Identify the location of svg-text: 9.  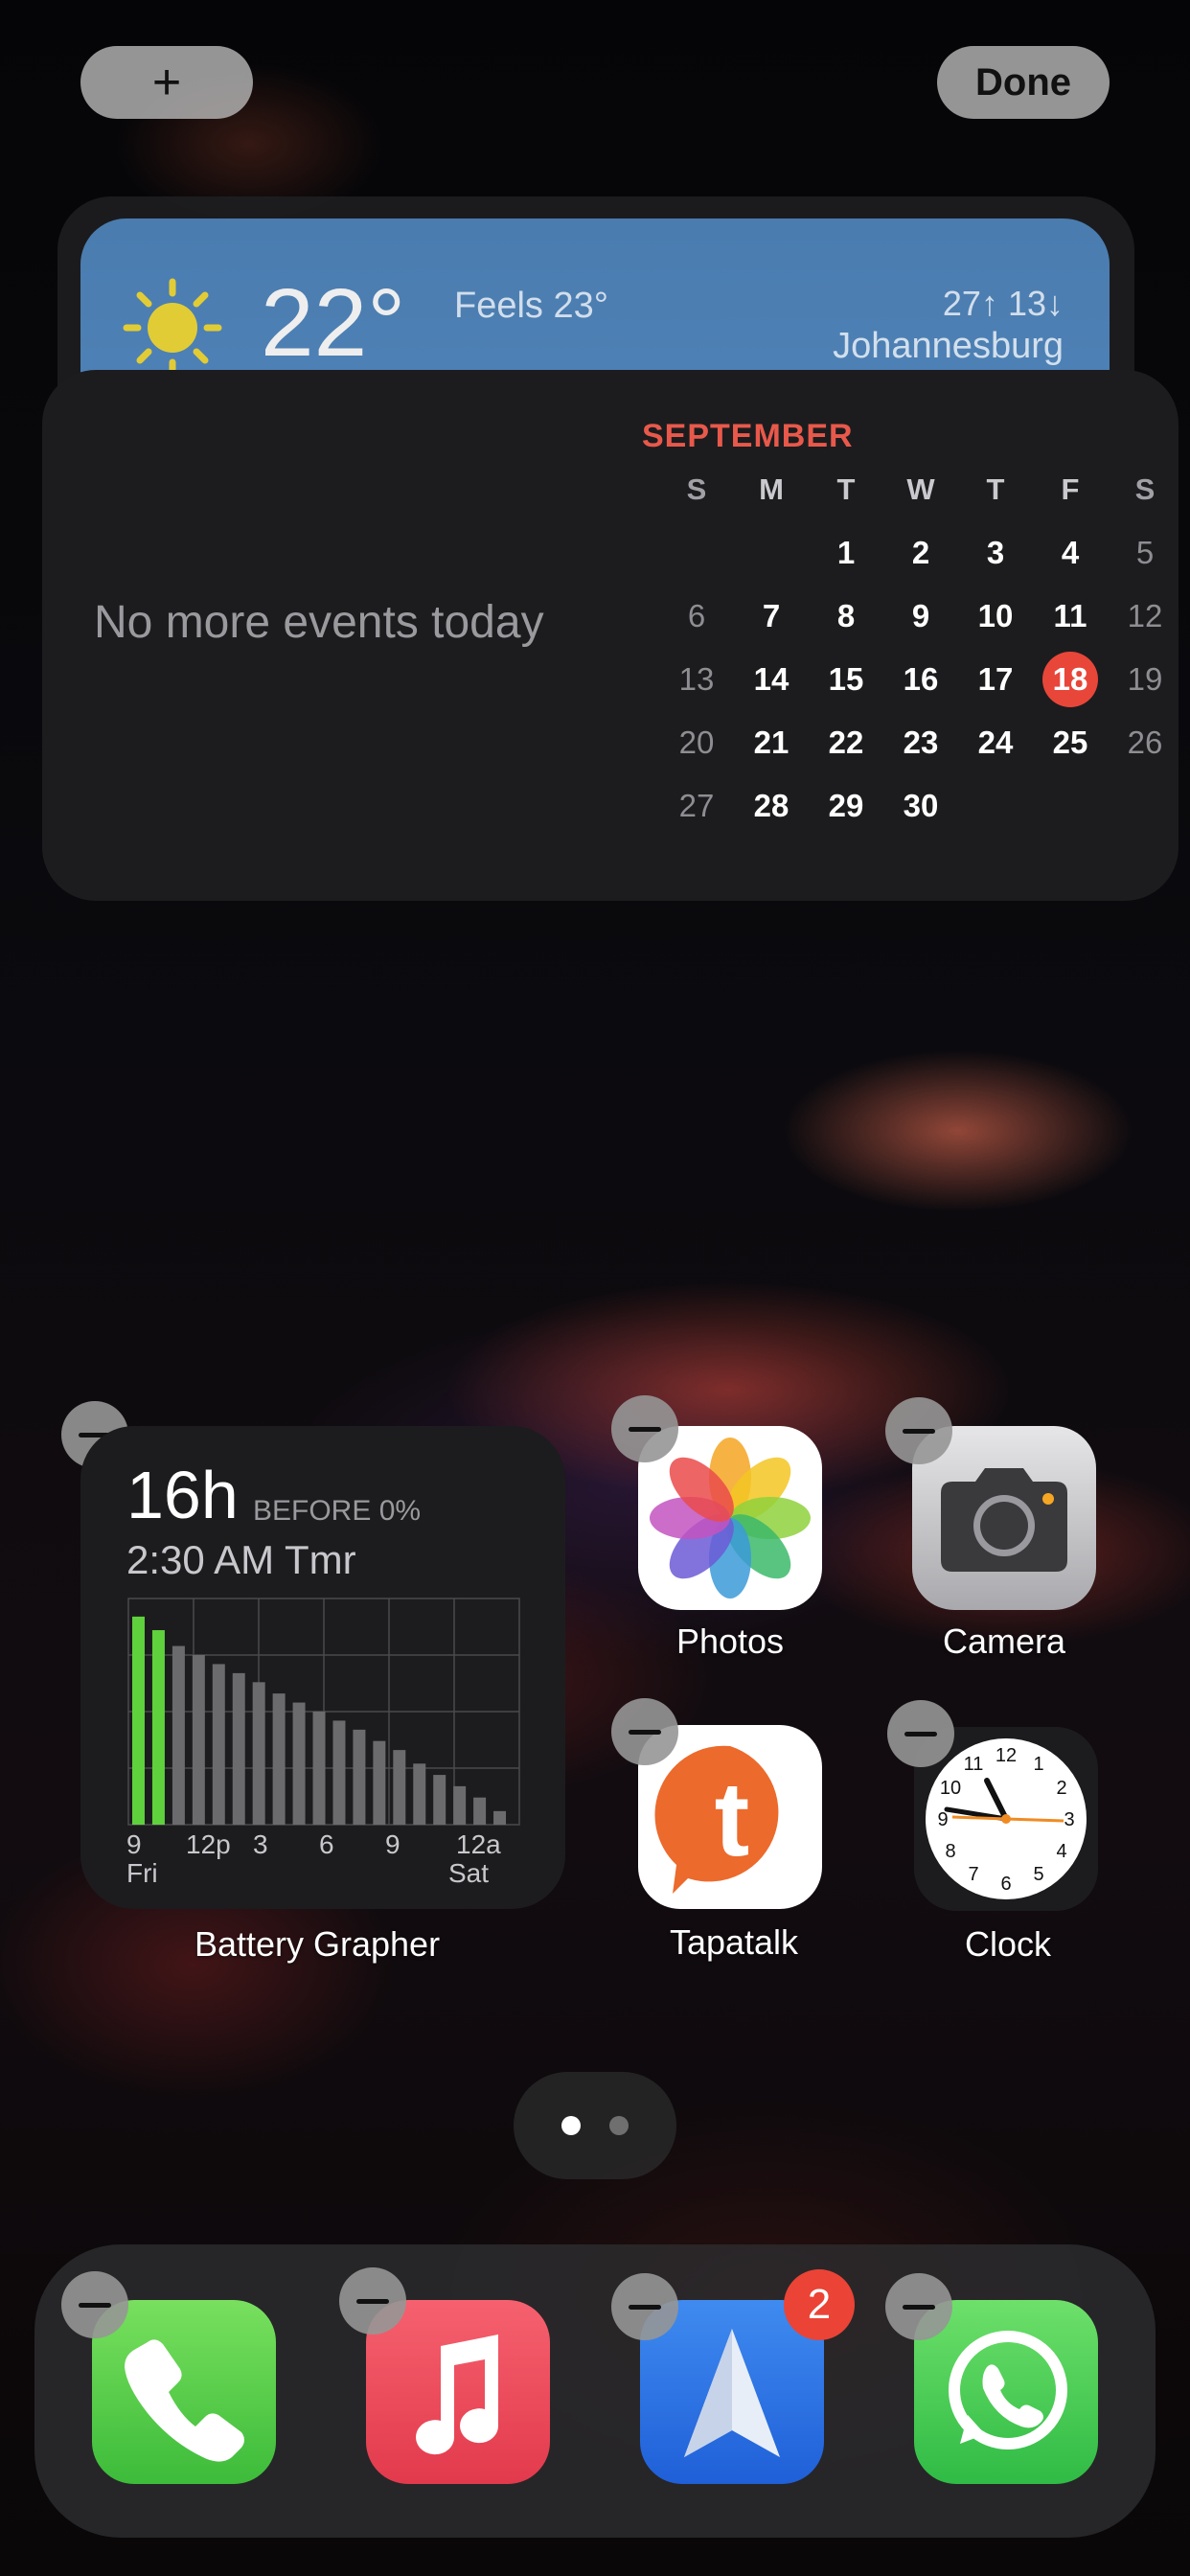
(943, 1819).